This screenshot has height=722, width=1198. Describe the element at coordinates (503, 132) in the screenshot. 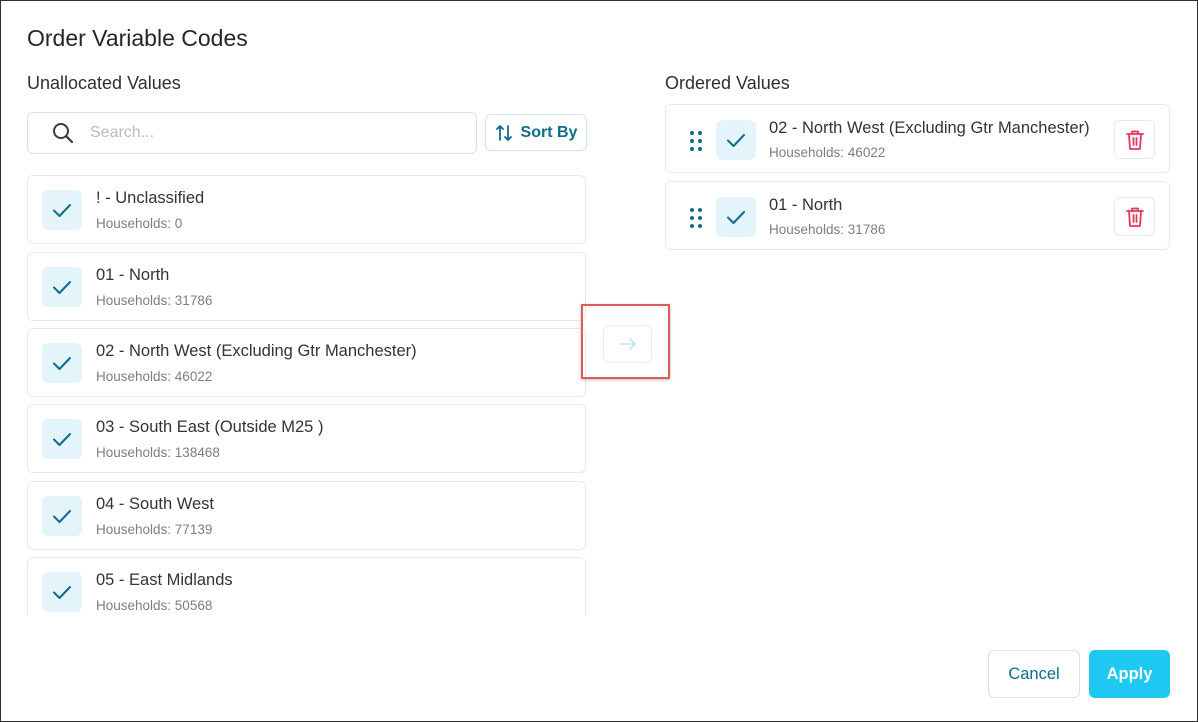

I see `sort-arrows-icon` at that location.